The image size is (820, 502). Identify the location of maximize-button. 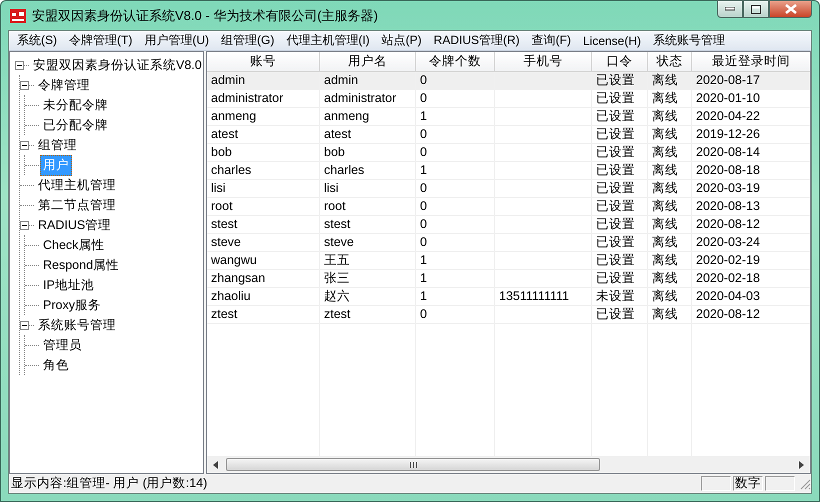
(756, 9).